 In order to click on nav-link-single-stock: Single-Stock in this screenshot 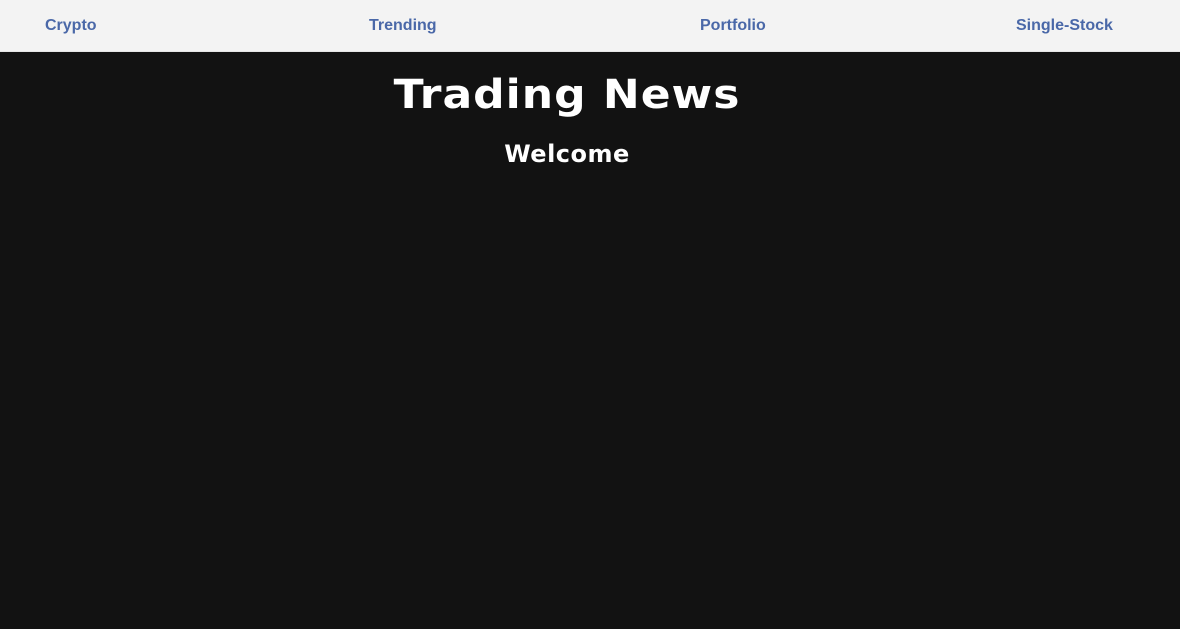, I will do `click(1064, 26)`.